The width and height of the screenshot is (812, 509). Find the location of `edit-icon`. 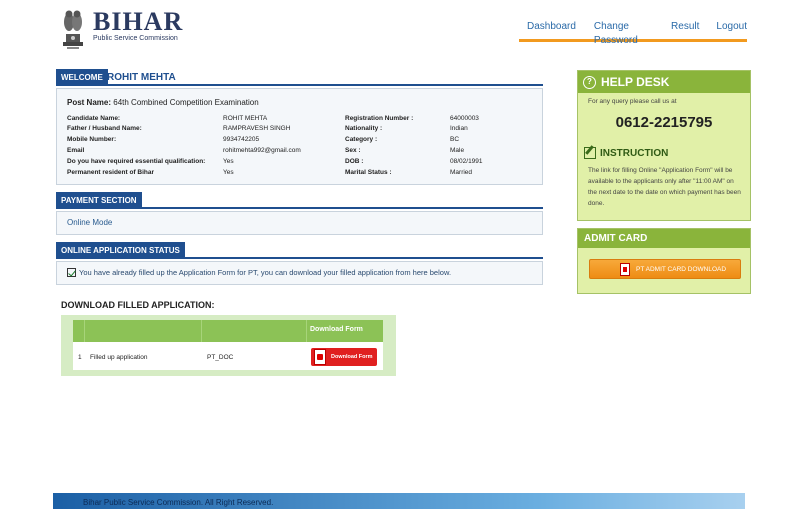

edit-icon is located at coordinates (590, 153).